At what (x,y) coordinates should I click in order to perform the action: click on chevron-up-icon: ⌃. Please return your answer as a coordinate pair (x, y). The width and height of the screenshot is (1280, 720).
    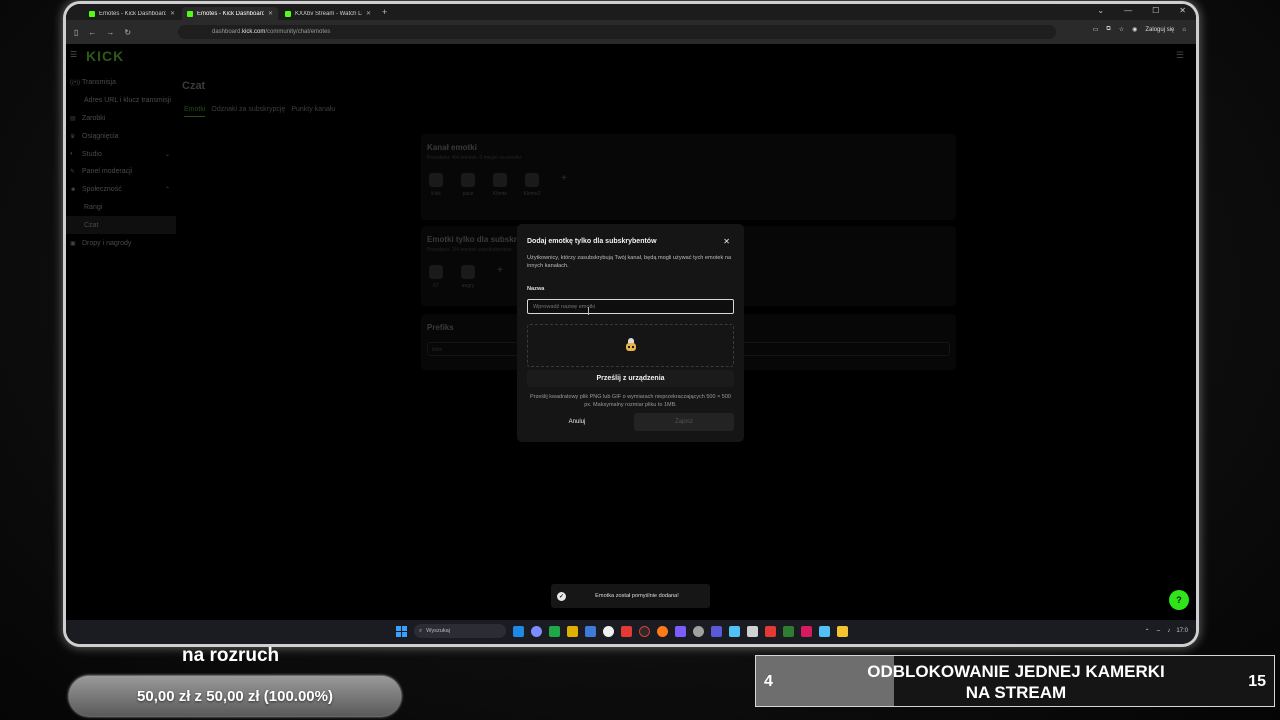
    Looking at the image, I should click on (167, 190).